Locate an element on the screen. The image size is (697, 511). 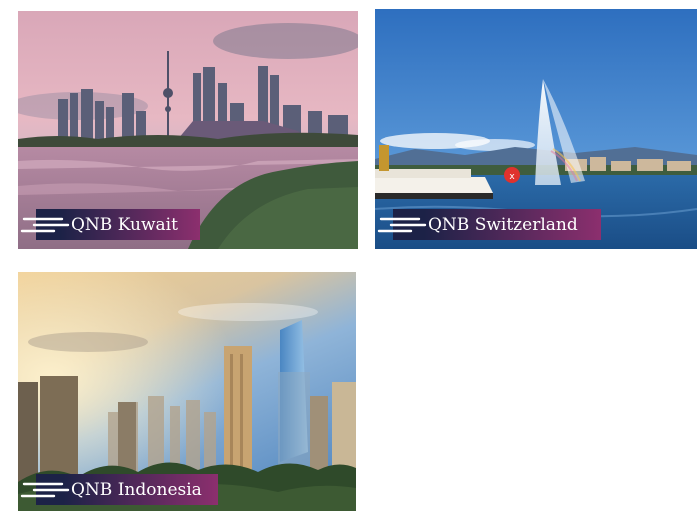
card-label: QNB Kuwait is located at coordinates (128, 224).